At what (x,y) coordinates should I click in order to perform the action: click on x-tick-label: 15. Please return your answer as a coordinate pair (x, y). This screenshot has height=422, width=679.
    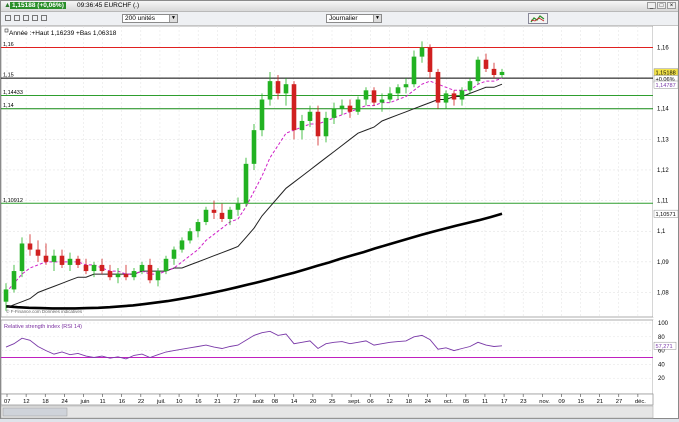
    Looking at the image, I should click on (581, 402).